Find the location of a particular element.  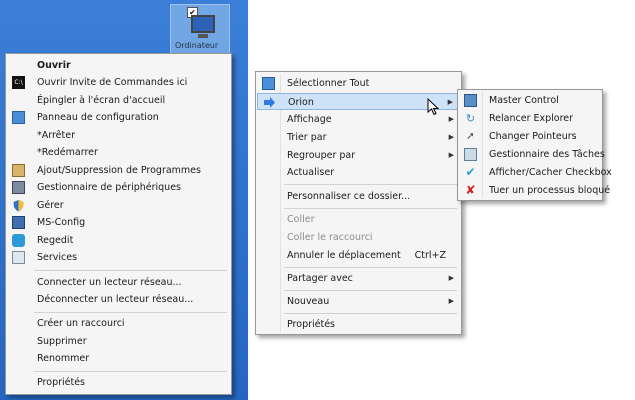

menu-item-label: Partager avec is located at coordinates (320, 278).